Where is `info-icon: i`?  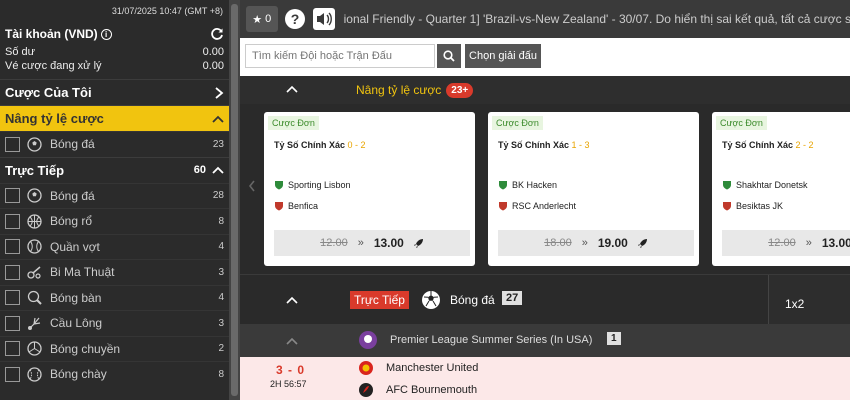
info-icon: i is located at coordinates (106, 34).